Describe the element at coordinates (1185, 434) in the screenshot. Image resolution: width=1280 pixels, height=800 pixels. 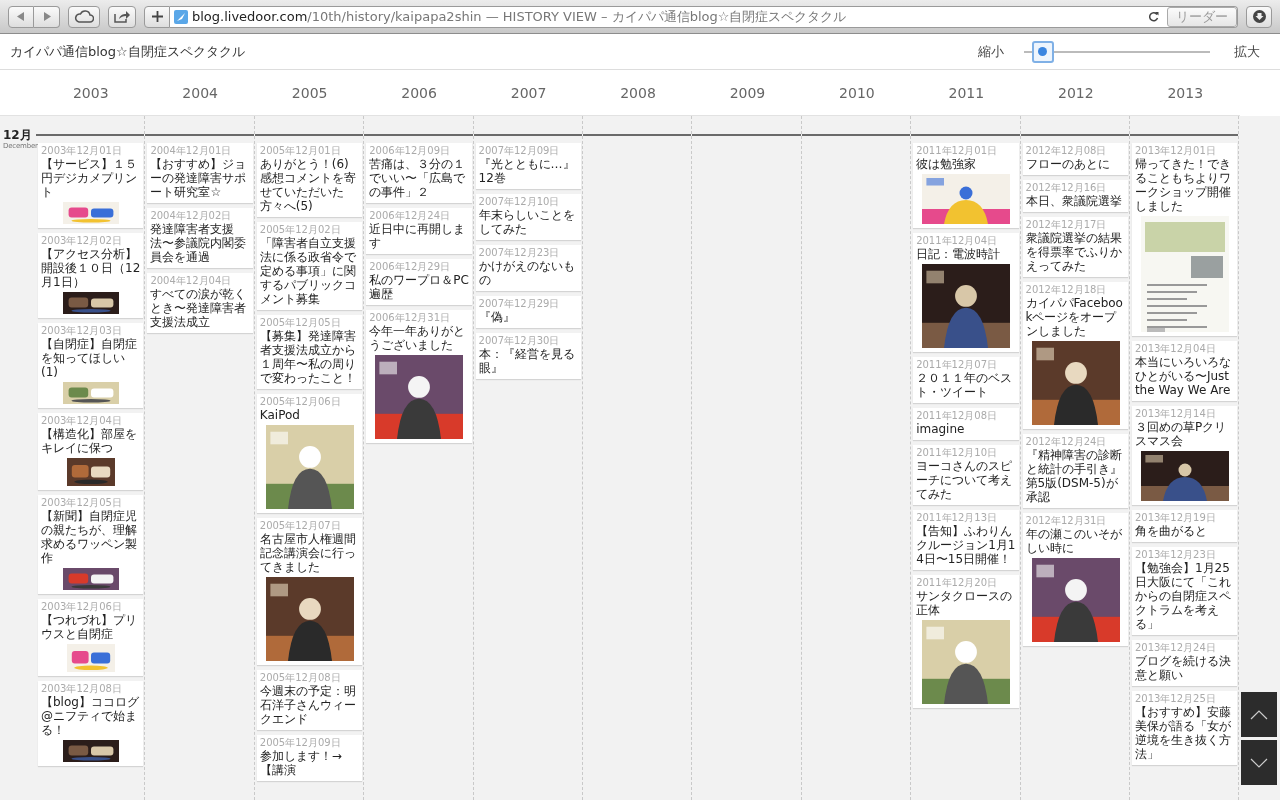
I see `post-title: ３回めの草Pクリスマス会` at that location.